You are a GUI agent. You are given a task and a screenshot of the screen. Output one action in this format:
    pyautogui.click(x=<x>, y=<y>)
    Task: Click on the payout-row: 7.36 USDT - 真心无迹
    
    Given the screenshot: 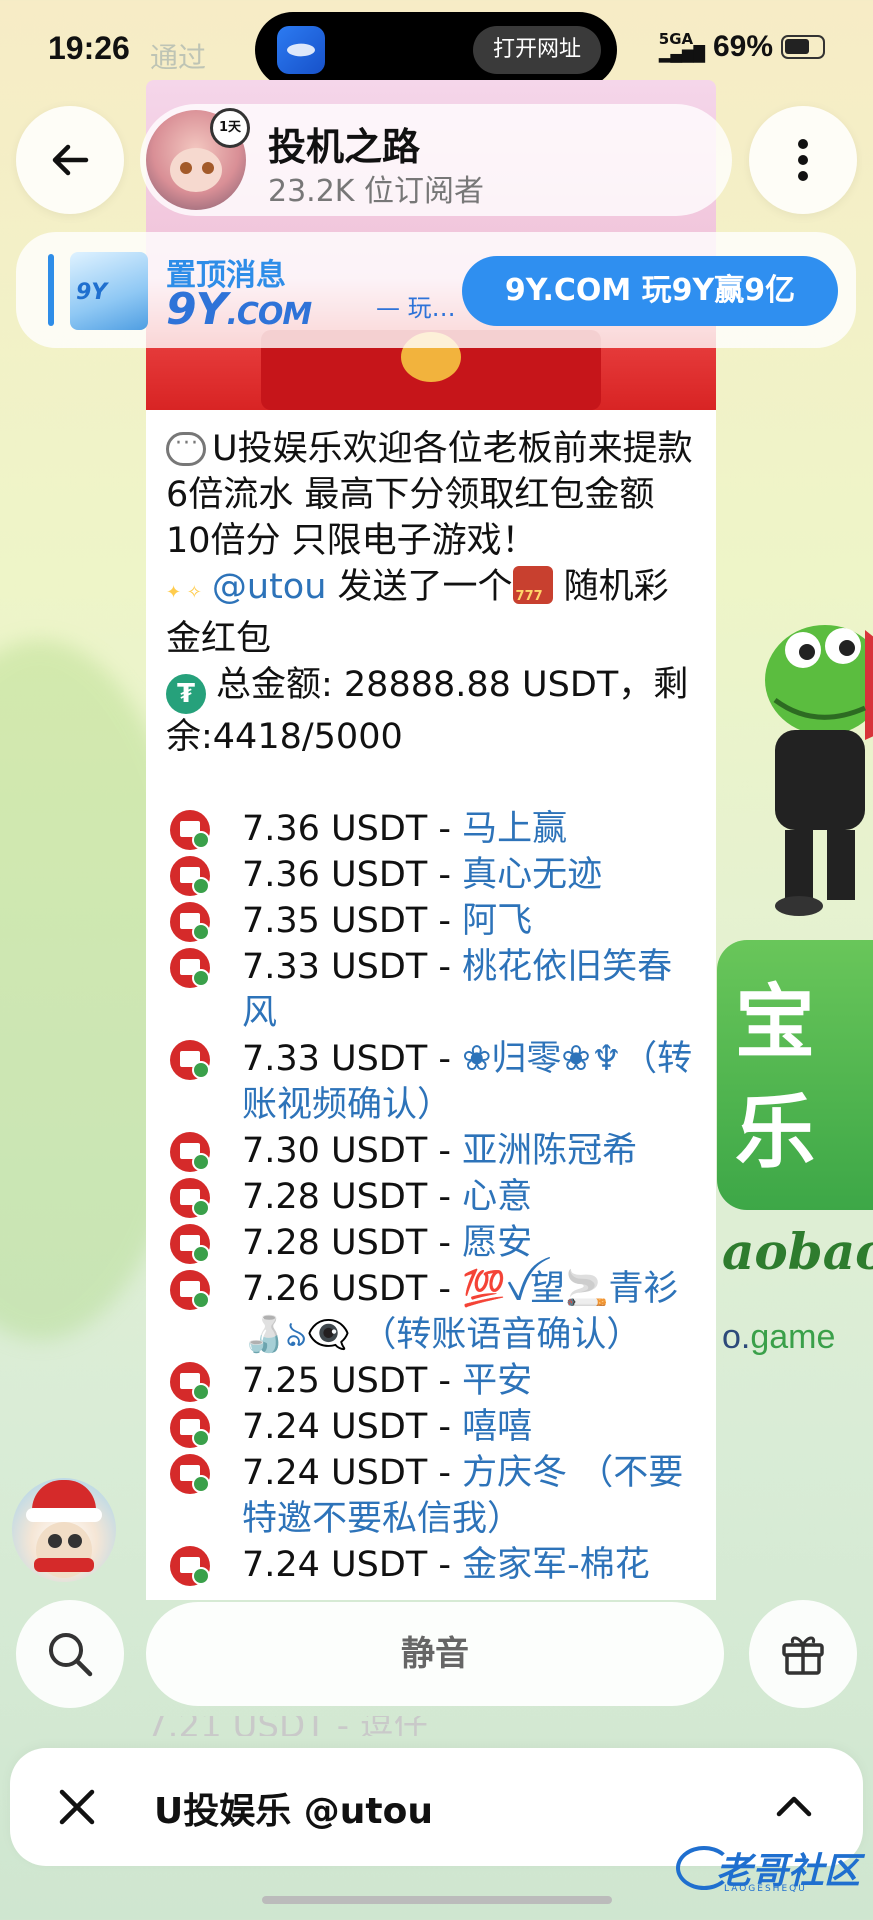 What is the action you would take?
    pyautogui.click(x=431, y=875)
    